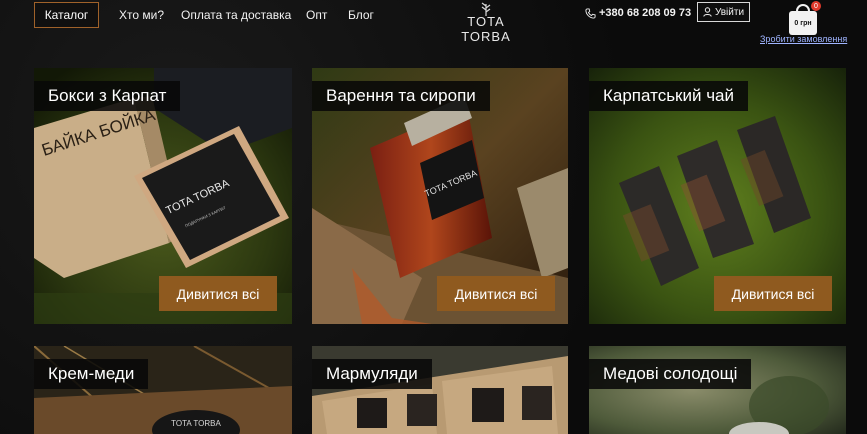  I want to click on logo-line-1: TOTA, so click(486, 21).